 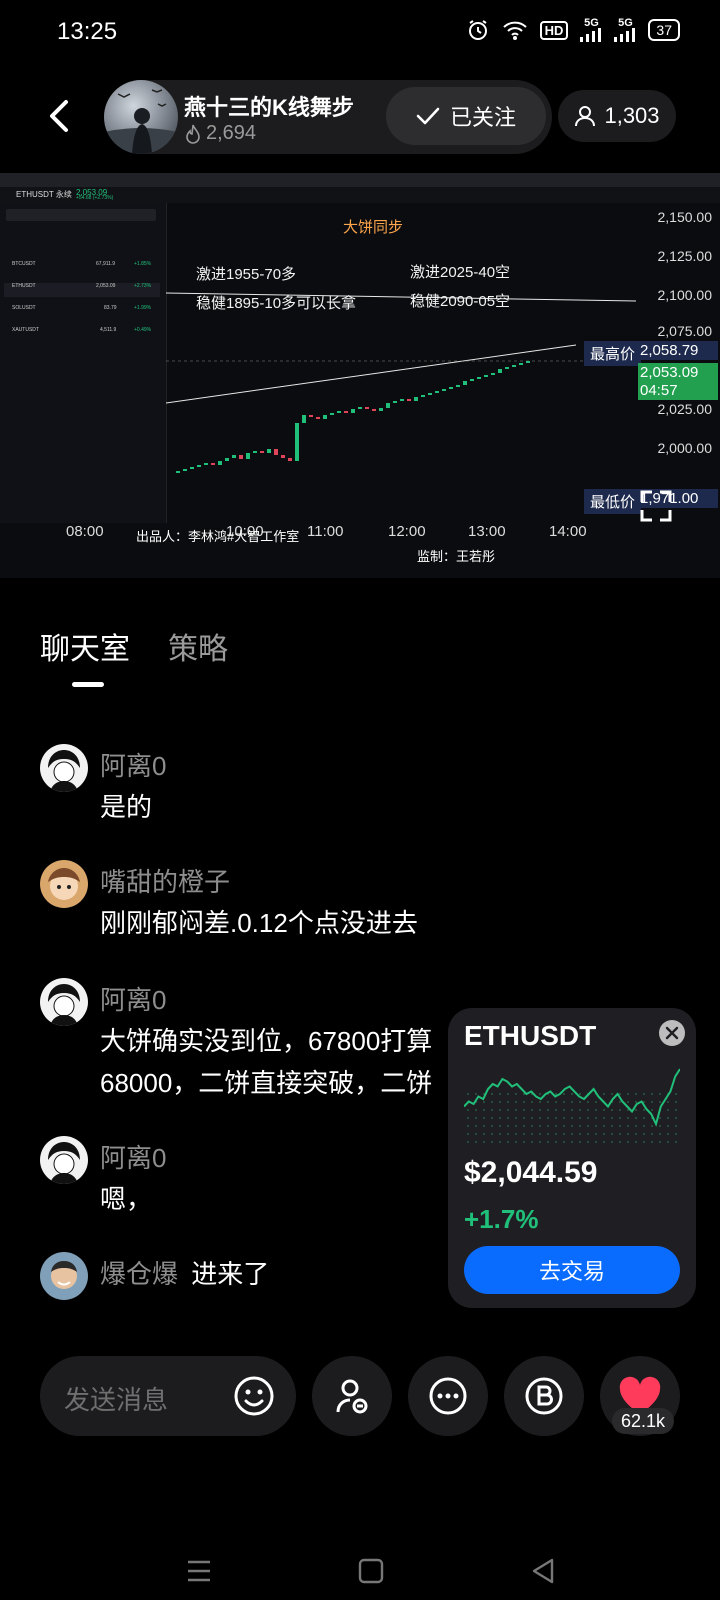 What do you see at coordinates (24, 264) in the screenshot?
I see `wl-symbol: BTCUSDT` at bounding box center [24, 264].